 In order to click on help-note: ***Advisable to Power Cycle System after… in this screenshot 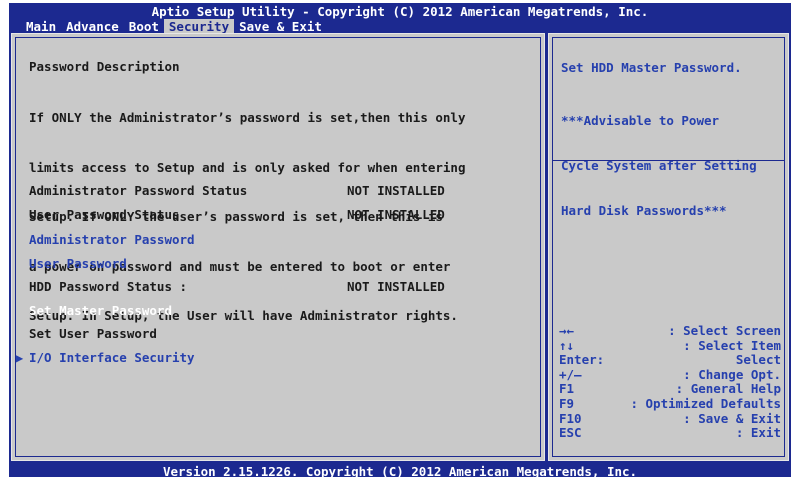, I will do `click(659, 165)`.